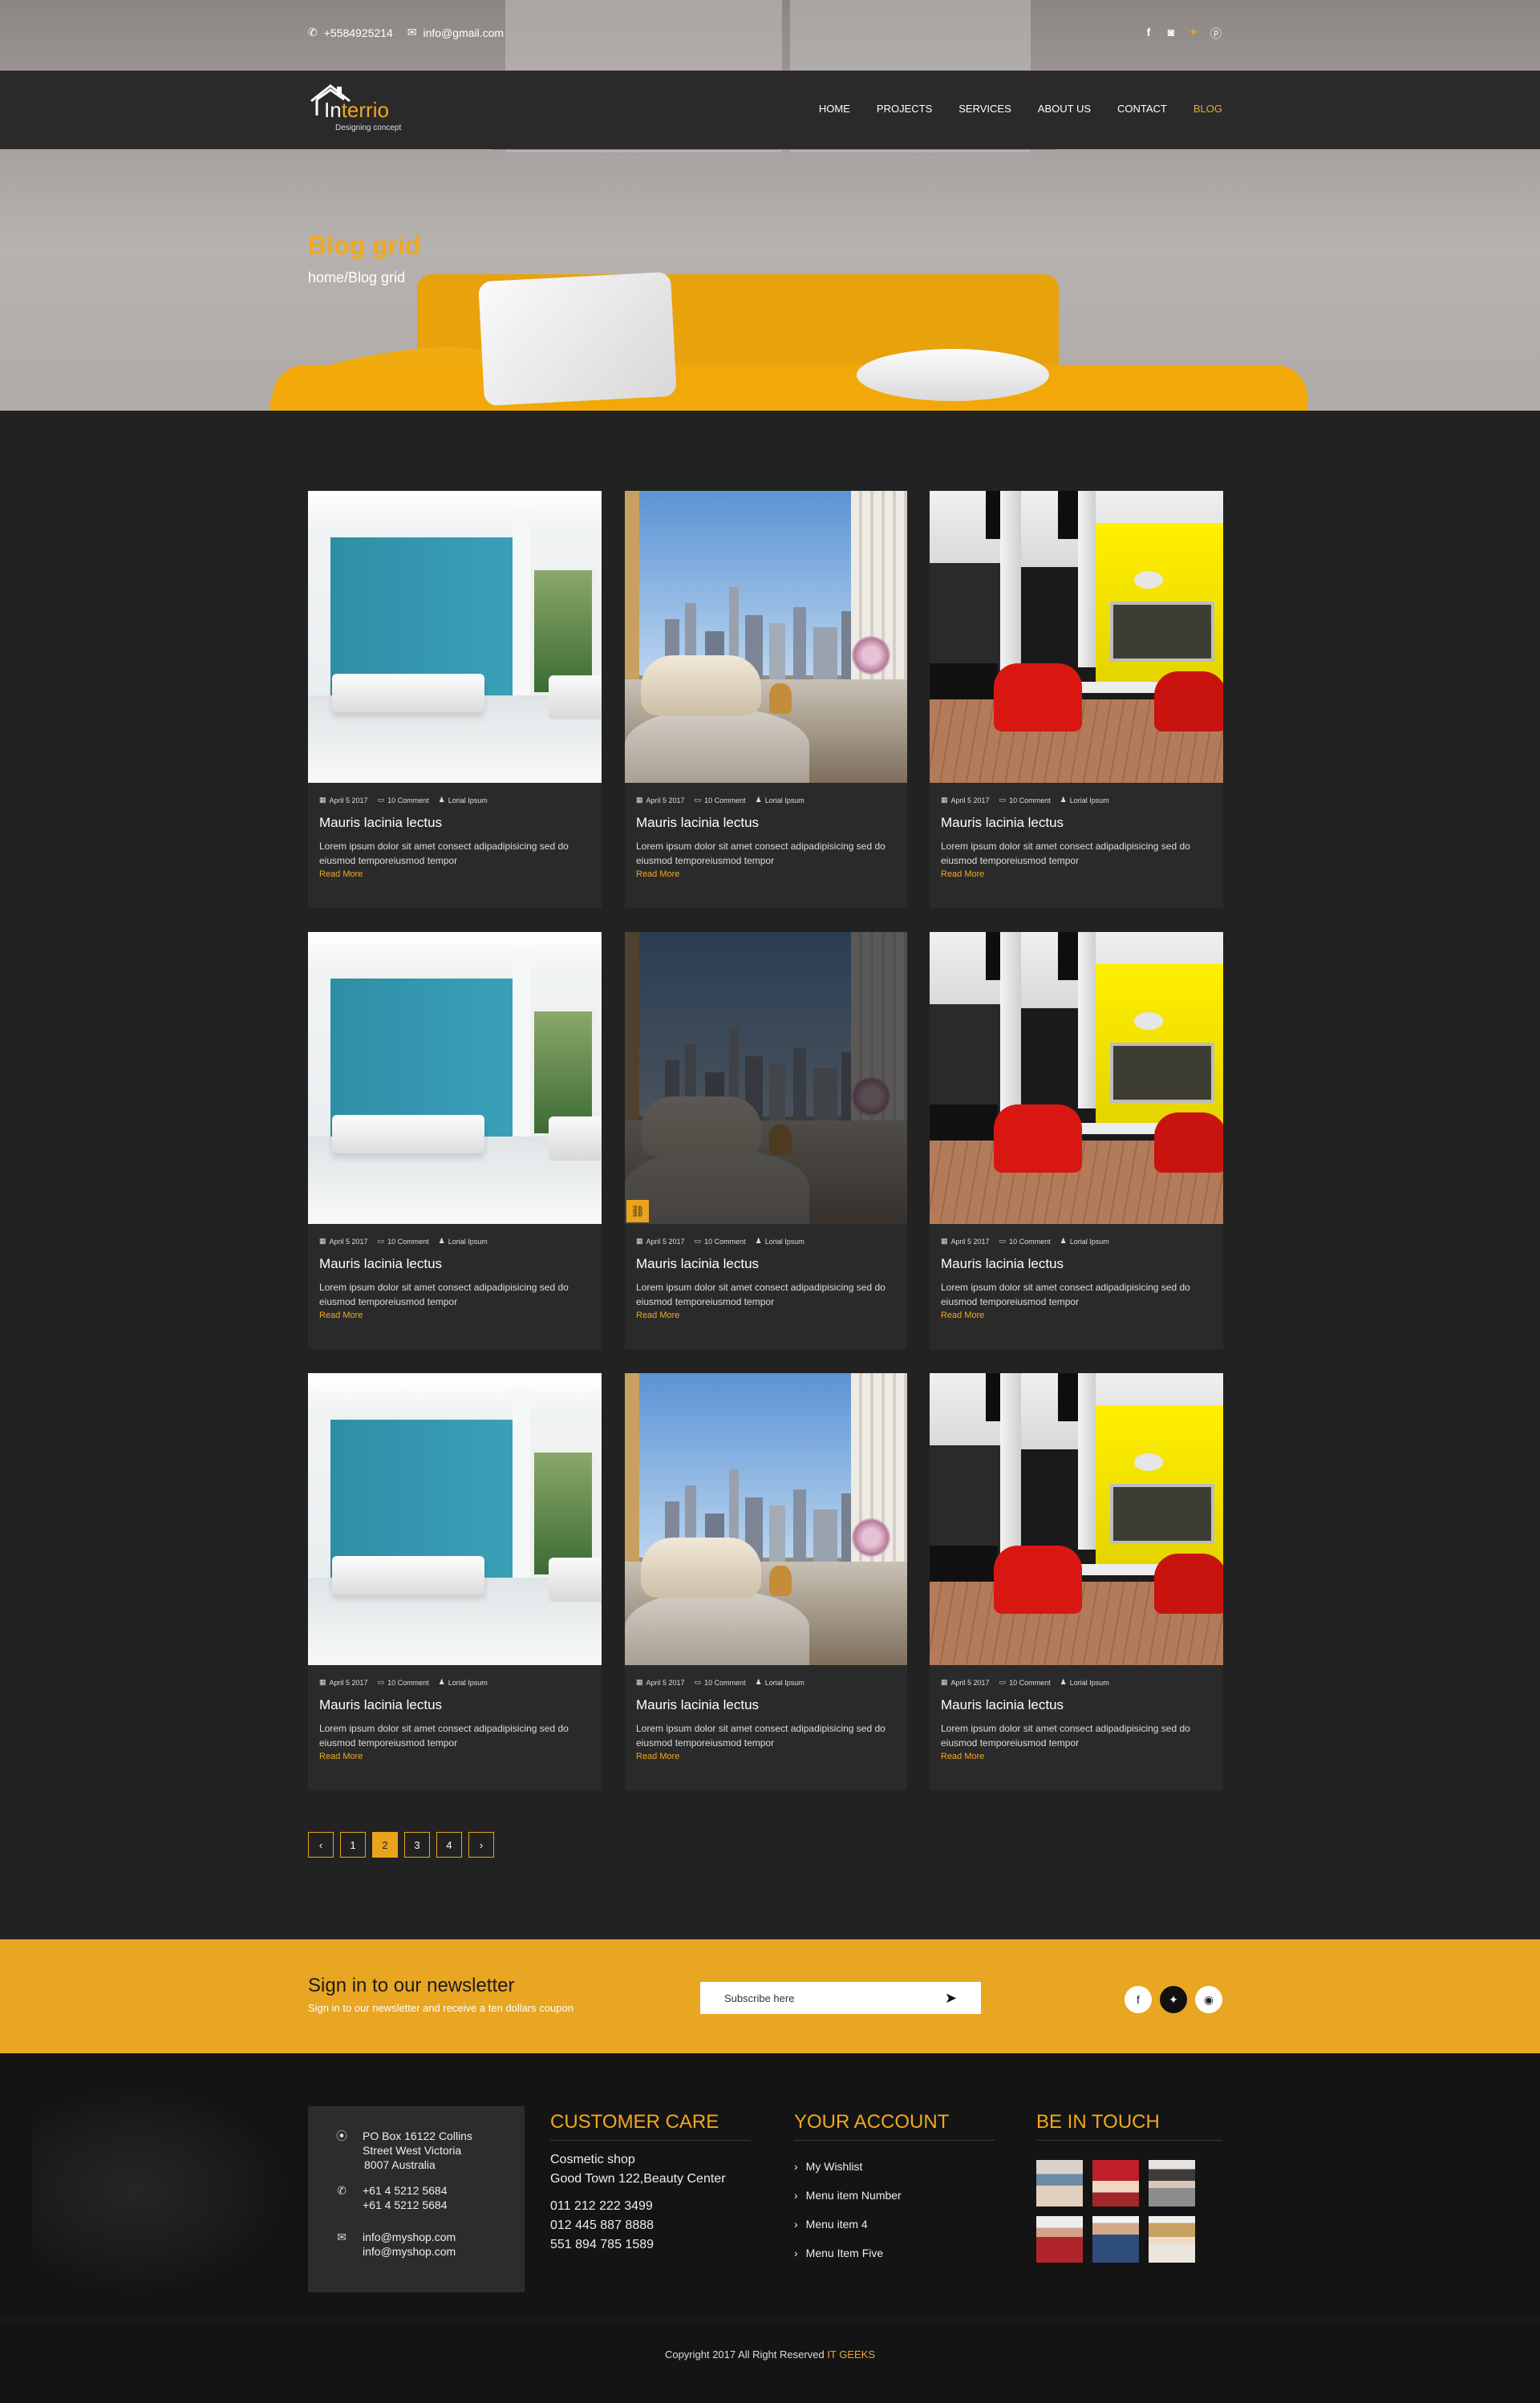  I want to click on footer-account-item: › Menu Item Five, so click(894, 2253).